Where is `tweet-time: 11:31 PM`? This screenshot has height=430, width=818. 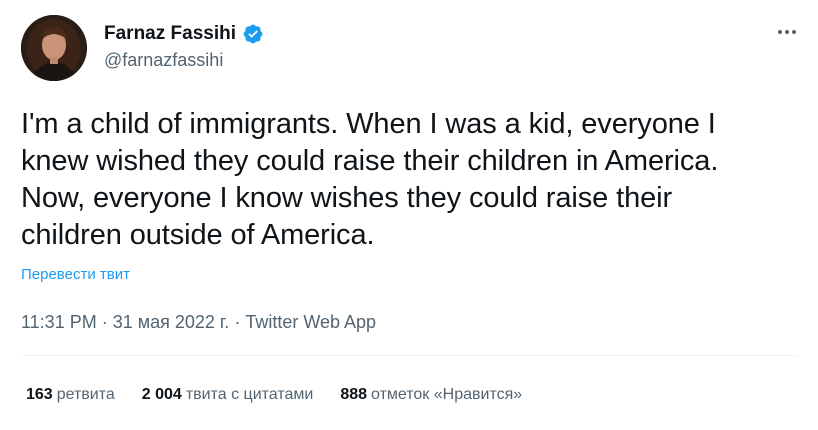 tweet-time: 11:31 PM is located at coordinates (59, 322).